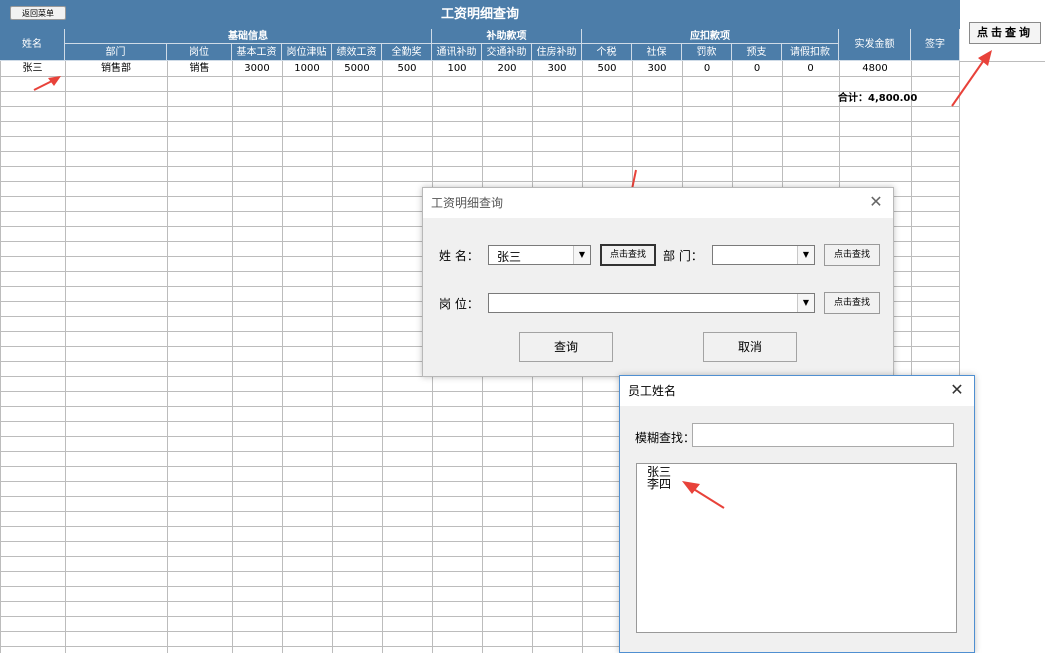 This screenshot has width=1045, height=653. Describe the element at coordinates (801, 484) in the screenshot. I see `list-item: 李四` at that location.